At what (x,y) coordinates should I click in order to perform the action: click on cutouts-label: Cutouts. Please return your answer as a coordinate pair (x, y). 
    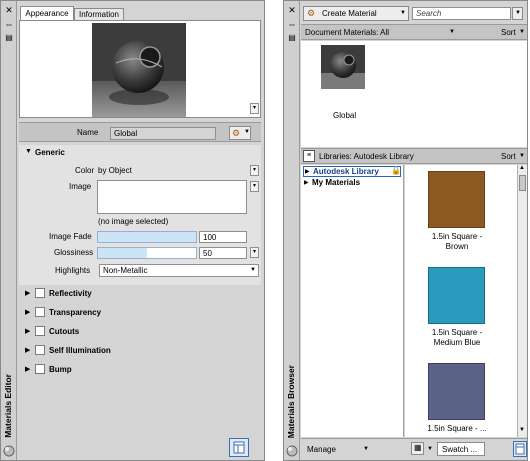
    Looking at the image, I should click on (64, 331).